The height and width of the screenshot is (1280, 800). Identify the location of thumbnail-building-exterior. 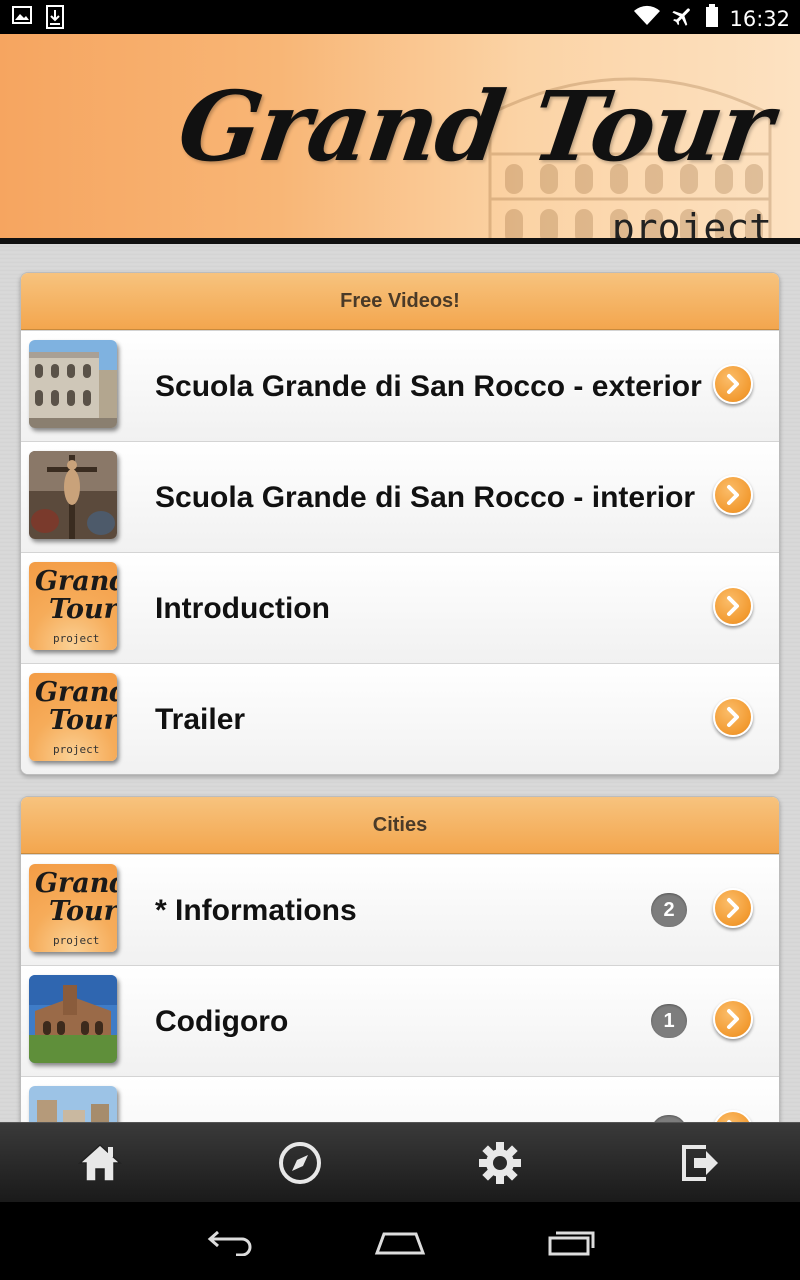
(73, 384).